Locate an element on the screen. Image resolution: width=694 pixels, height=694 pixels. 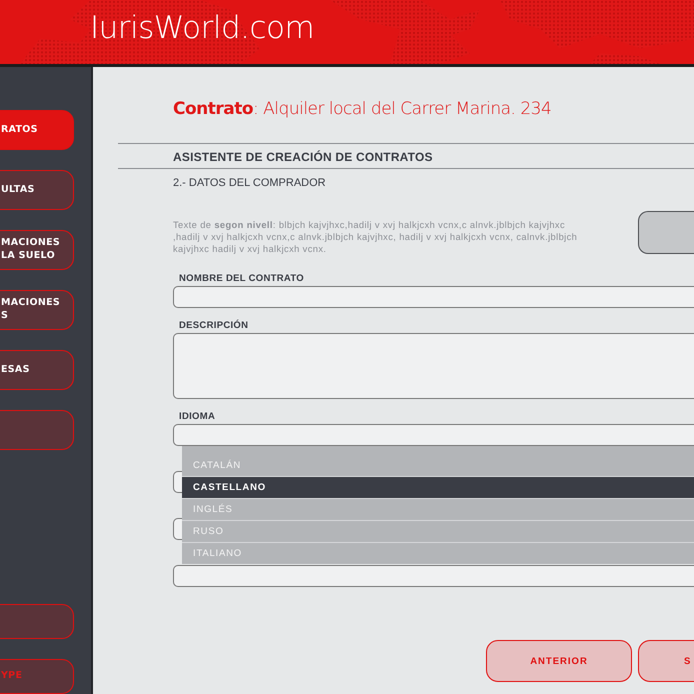
sidebar-button: RATOS is located at coordinates (37, 130).